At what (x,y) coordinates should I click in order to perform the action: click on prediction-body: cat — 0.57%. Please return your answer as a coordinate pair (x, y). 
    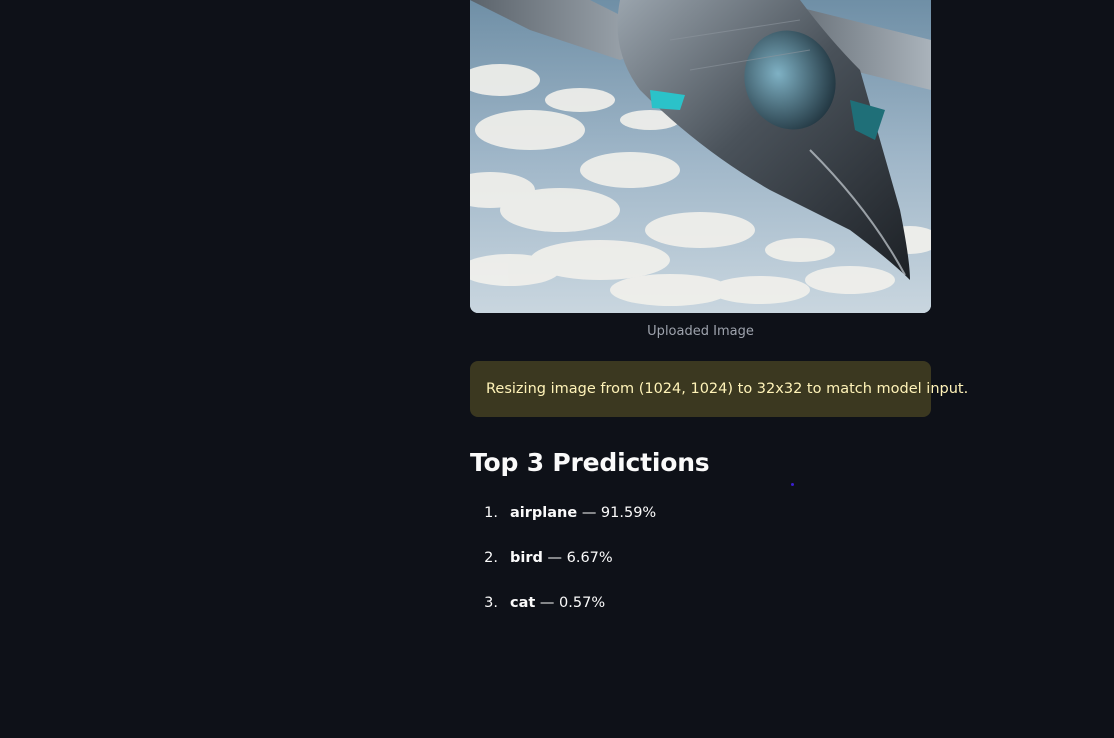
    Looking at the image, I should click on (553, 615).